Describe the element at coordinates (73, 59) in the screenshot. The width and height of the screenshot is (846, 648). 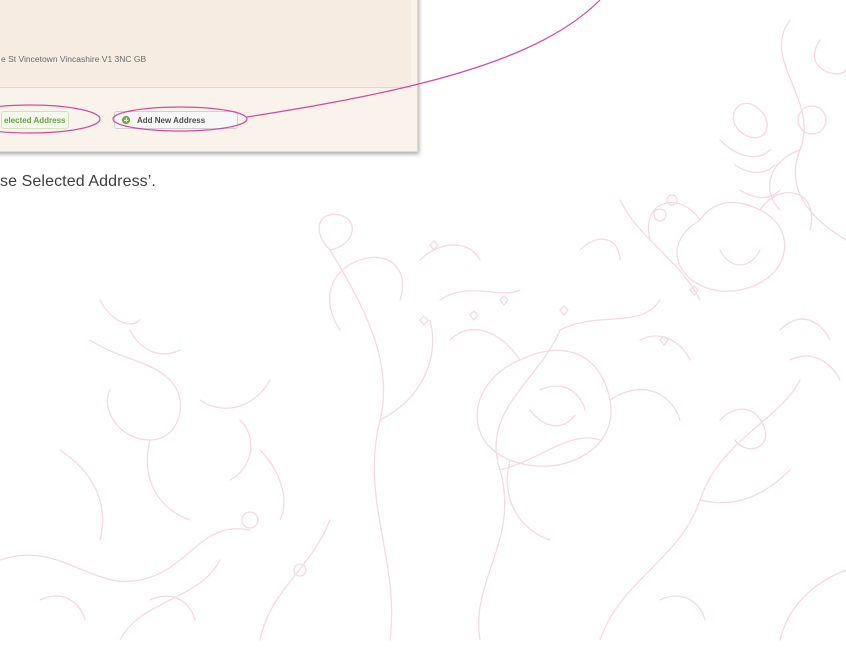
I see `address-line: e St Vincetown Vincashire V1 3NC GB` at that location.